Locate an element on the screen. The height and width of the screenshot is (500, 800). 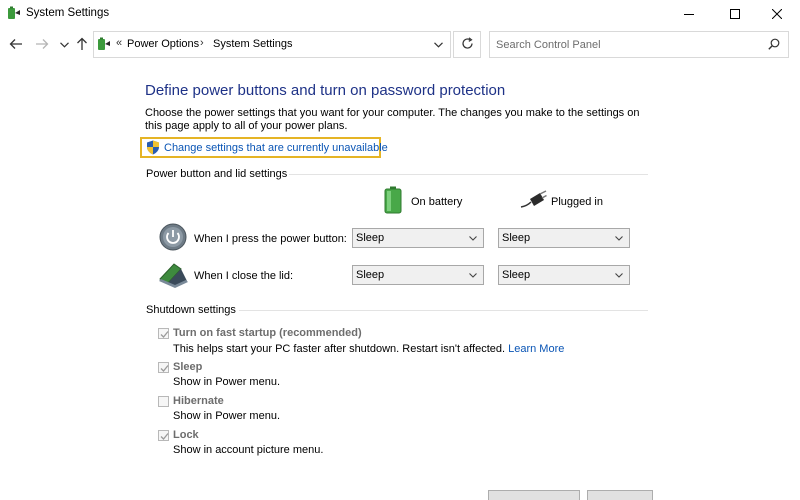
maximize-button is located at coordinates (735, 14).